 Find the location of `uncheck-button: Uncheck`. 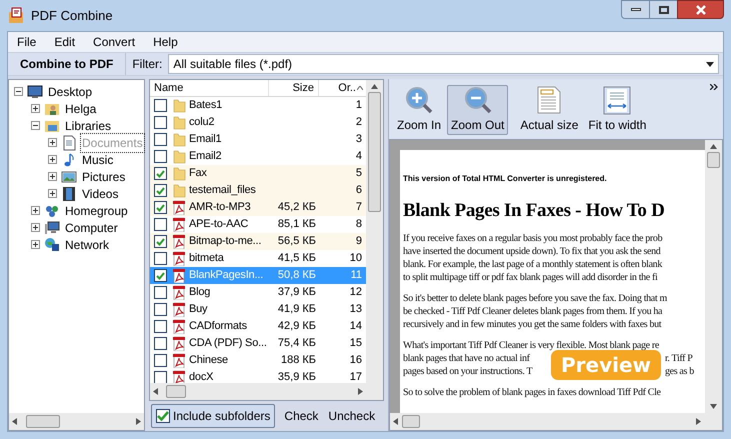

uncheck-button: Uncheck is located at coordinates (351, 416).